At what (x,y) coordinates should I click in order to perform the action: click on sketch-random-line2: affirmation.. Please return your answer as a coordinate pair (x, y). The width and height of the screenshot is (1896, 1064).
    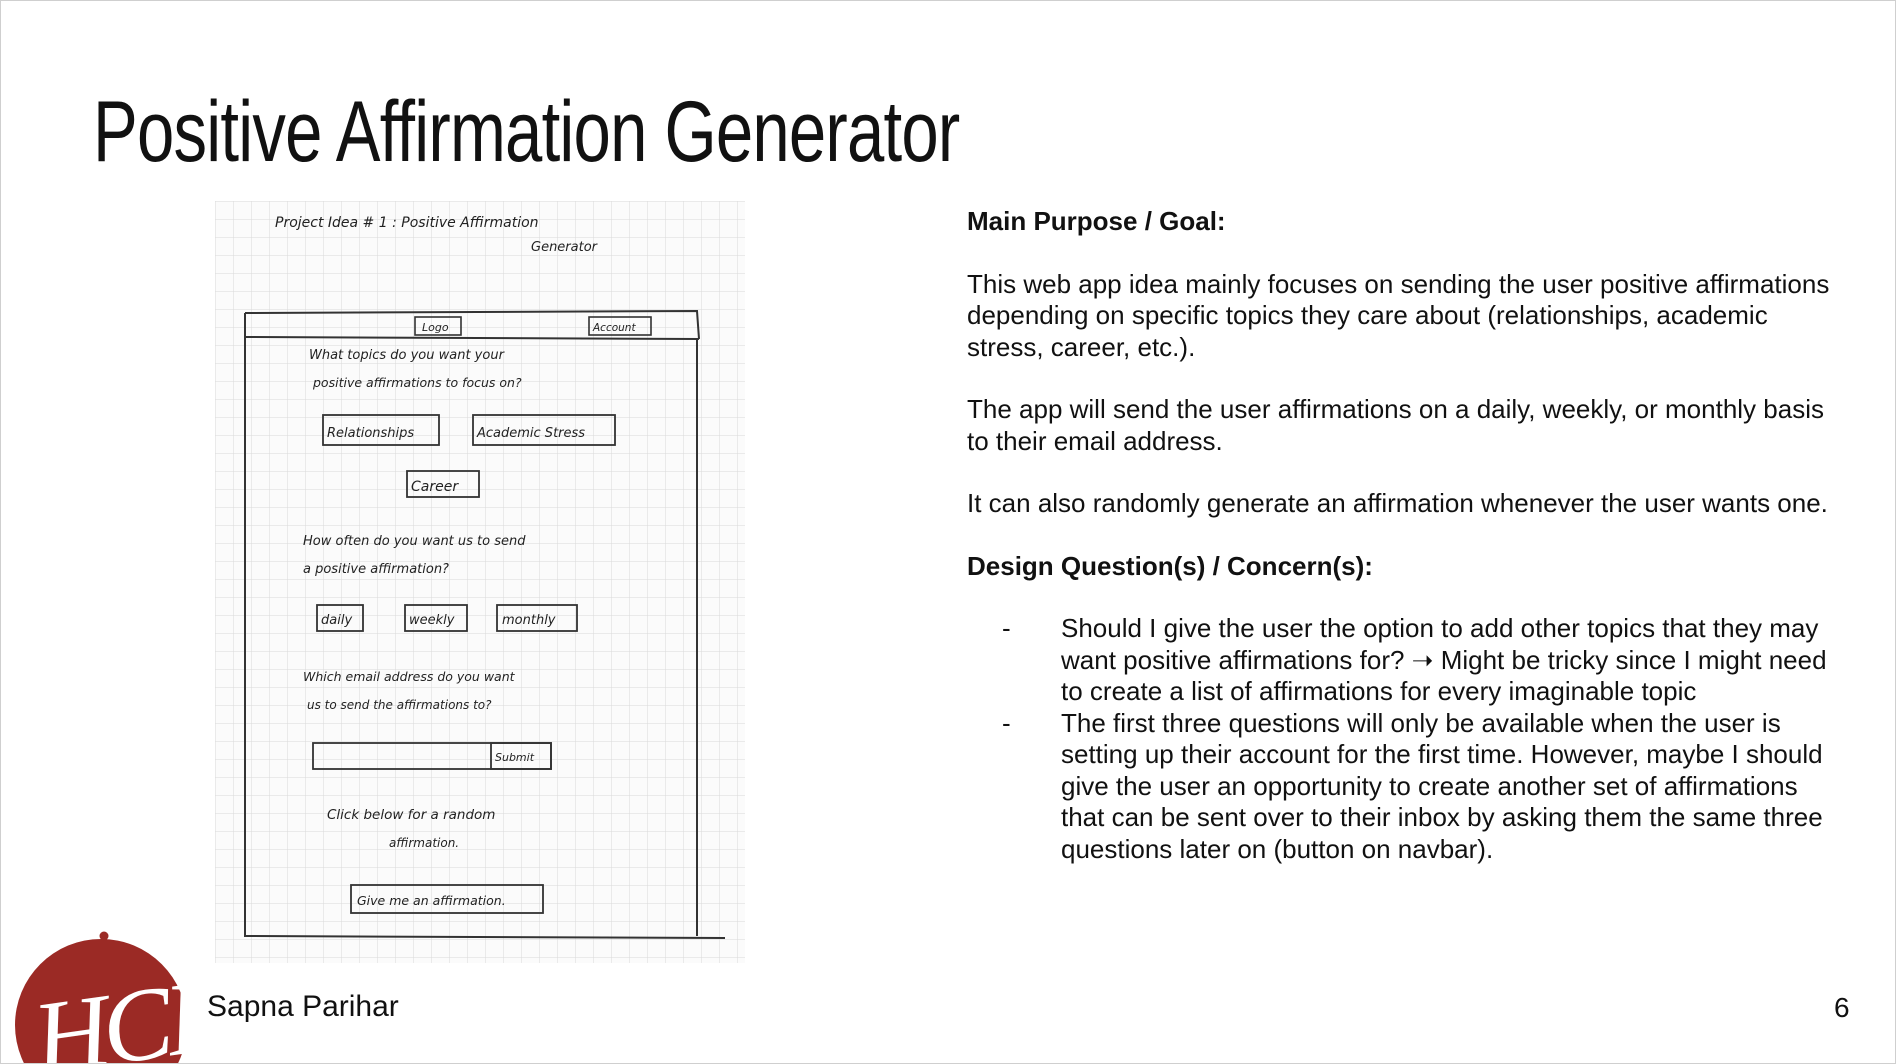
    Looking at the image, I should click on (424, 843).